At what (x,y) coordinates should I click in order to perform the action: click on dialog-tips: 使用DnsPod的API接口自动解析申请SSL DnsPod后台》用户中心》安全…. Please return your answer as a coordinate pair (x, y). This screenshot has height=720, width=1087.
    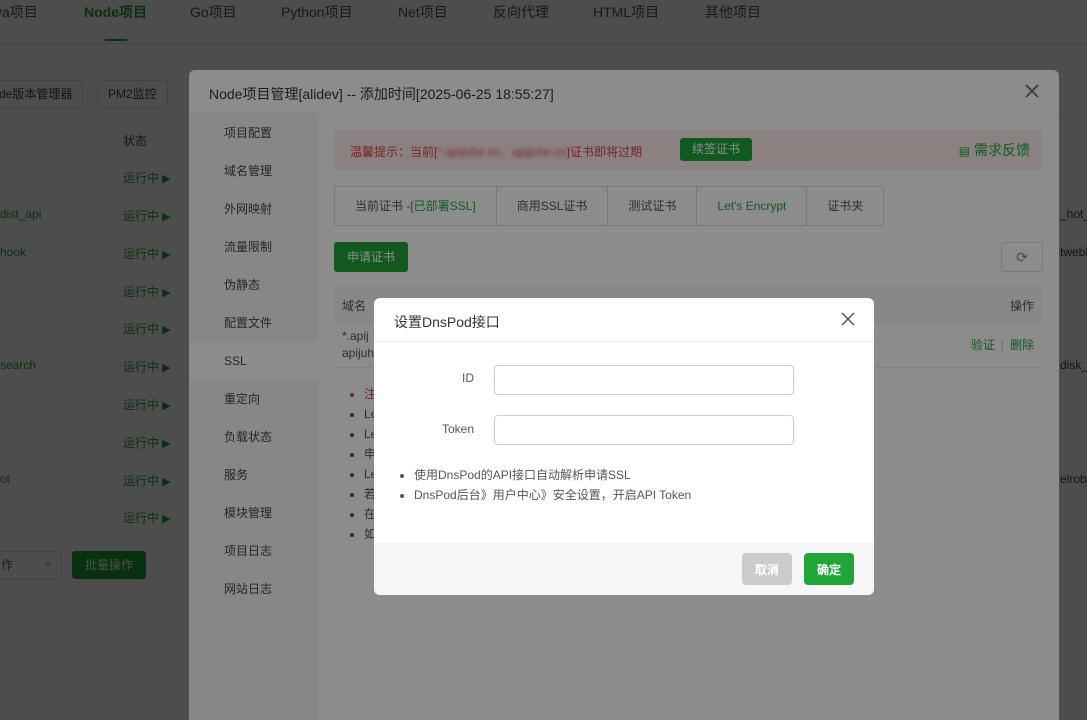
    Looking at the image, I should click on (552, 485).